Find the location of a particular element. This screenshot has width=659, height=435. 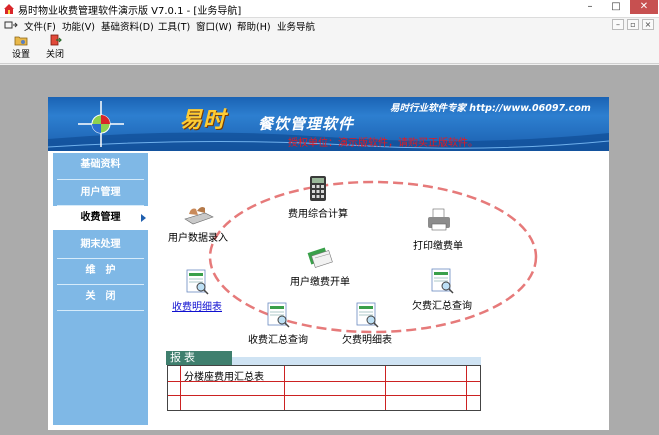

nav-item-fee-management: 收费管理 is located at coordinates (100, 218).